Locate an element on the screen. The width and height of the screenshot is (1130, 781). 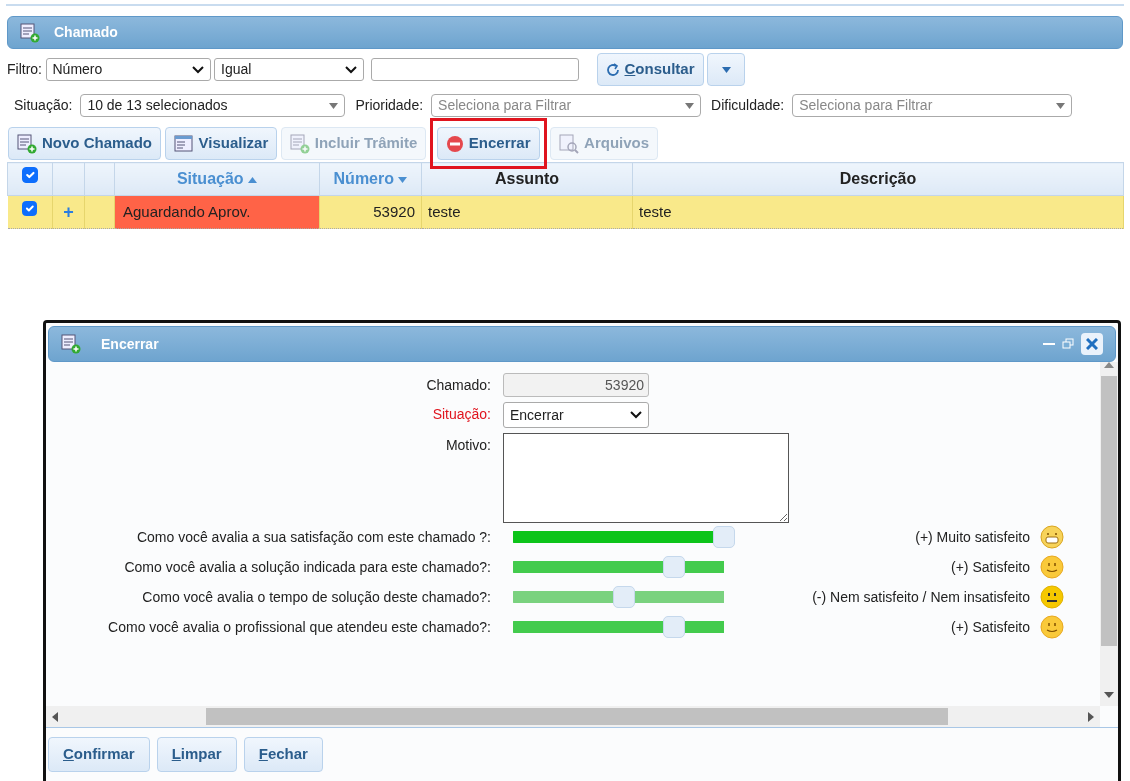
close-icon is located at coordinates (1092, 344).